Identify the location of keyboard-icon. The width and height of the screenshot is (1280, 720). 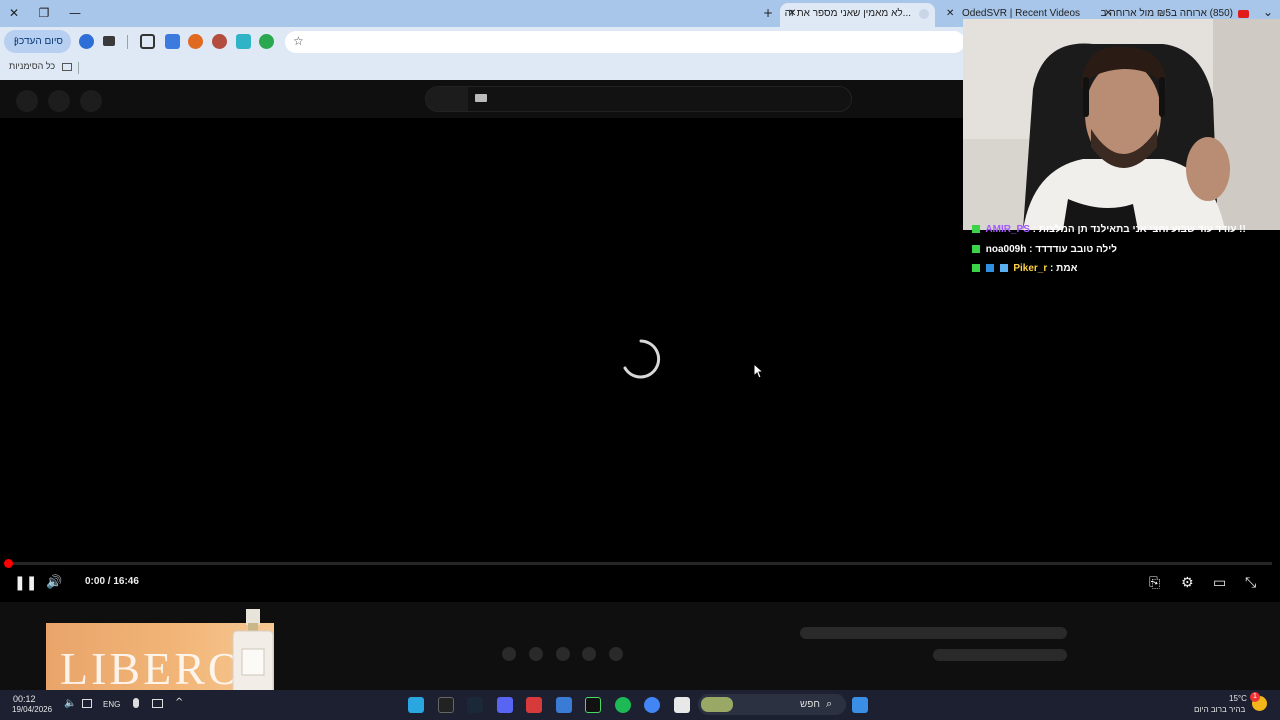
(481, 98).